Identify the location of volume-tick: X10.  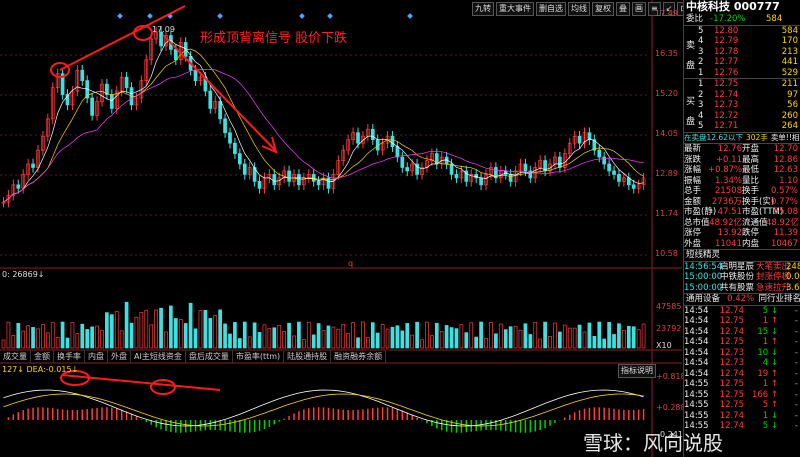
(664, 345).